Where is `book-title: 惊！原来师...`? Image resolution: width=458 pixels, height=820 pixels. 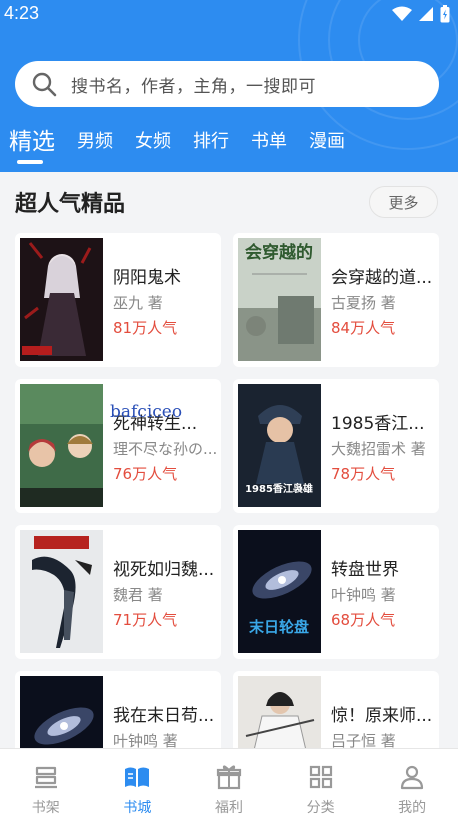 book-title: 惊！原来师... is located at coordinates (382, 716).